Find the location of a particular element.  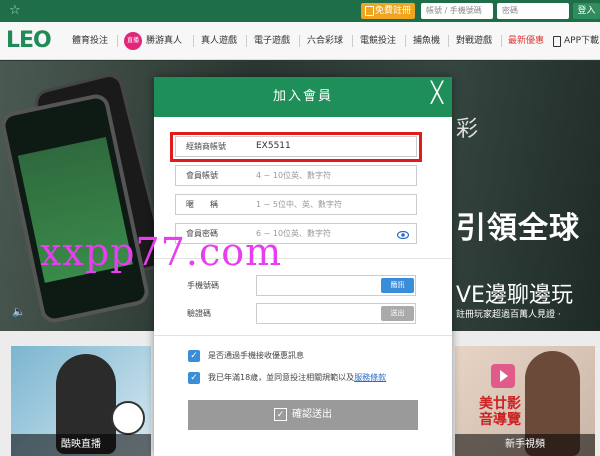

card-promo-title: 美廿影音導覽 is located at coordinates (500, 412).